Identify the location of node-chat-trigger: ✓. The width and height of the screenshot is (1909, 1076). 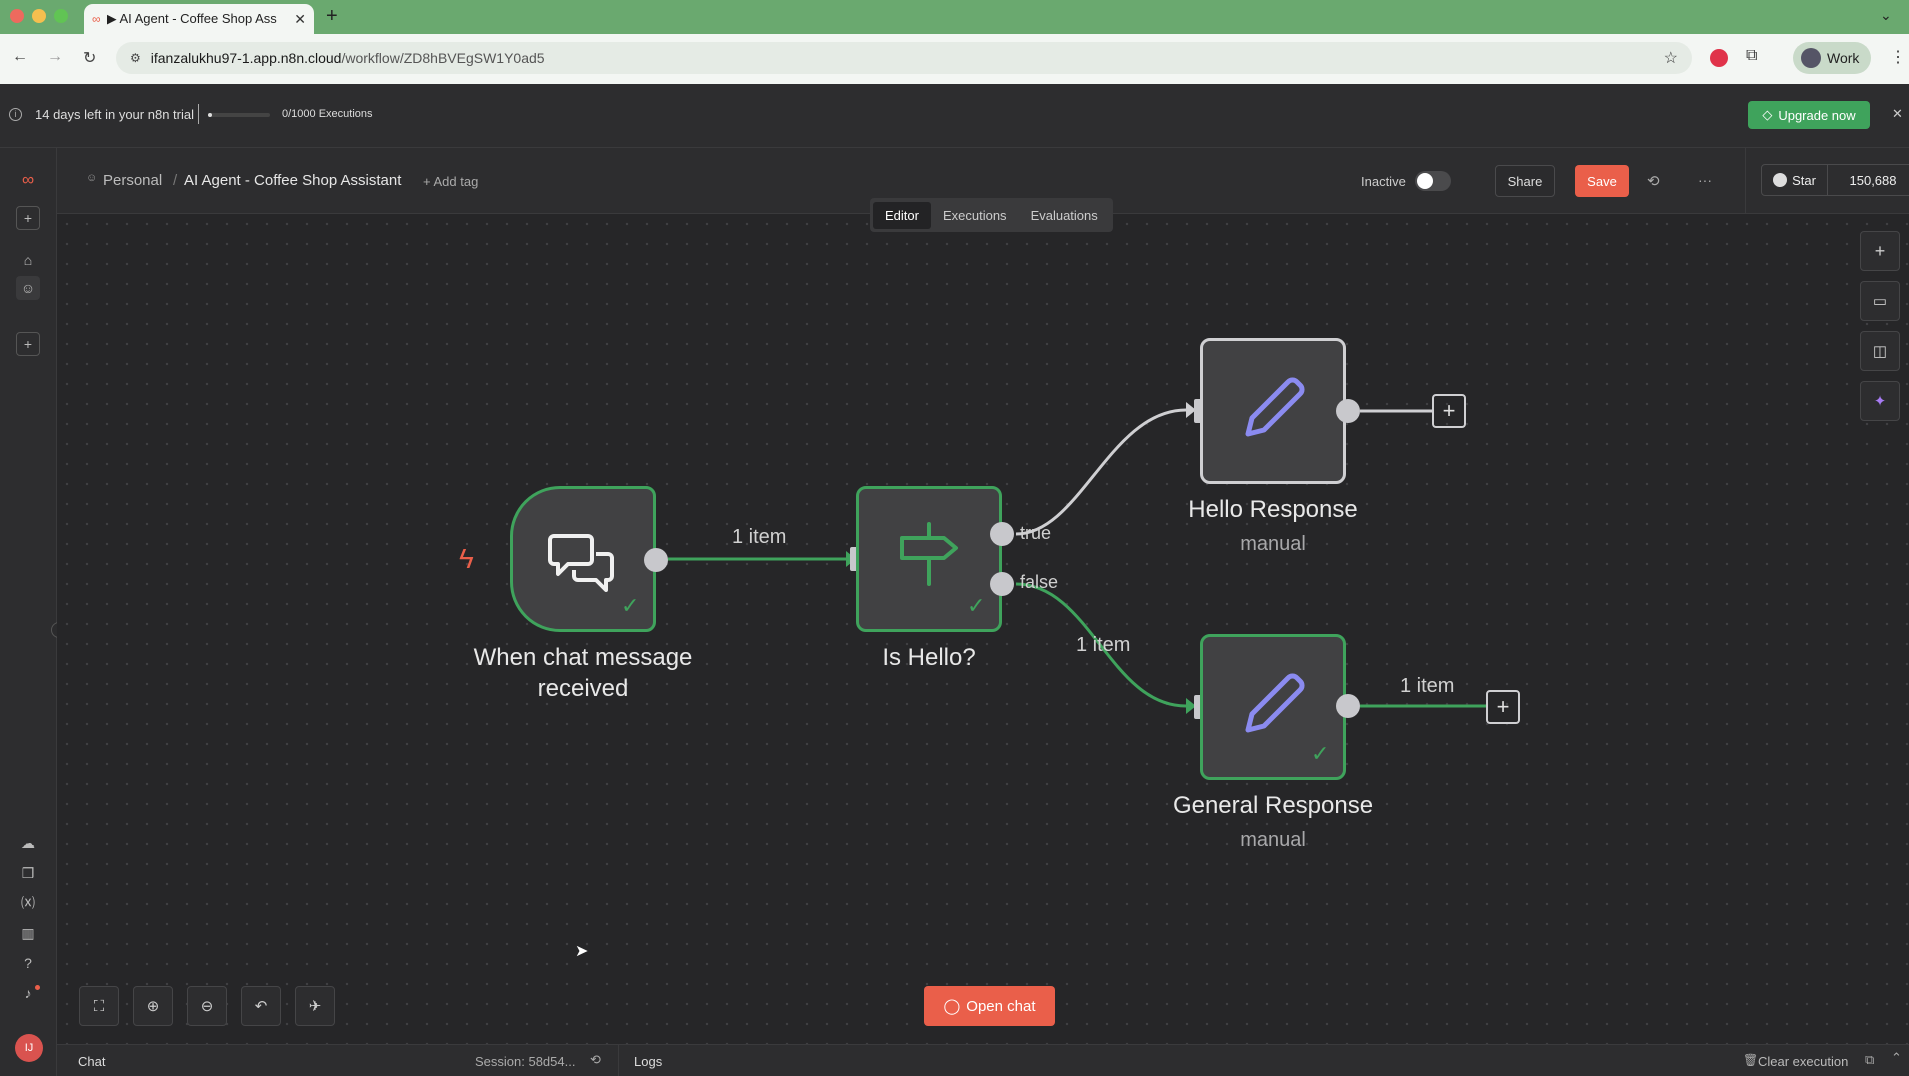
(583, 559).